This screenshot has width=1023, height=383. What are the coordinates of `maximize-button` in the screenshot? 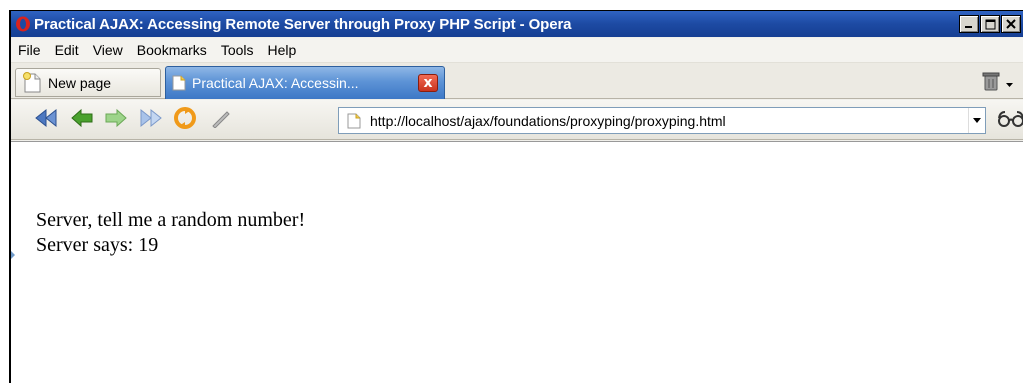 It's located at (990, 24).